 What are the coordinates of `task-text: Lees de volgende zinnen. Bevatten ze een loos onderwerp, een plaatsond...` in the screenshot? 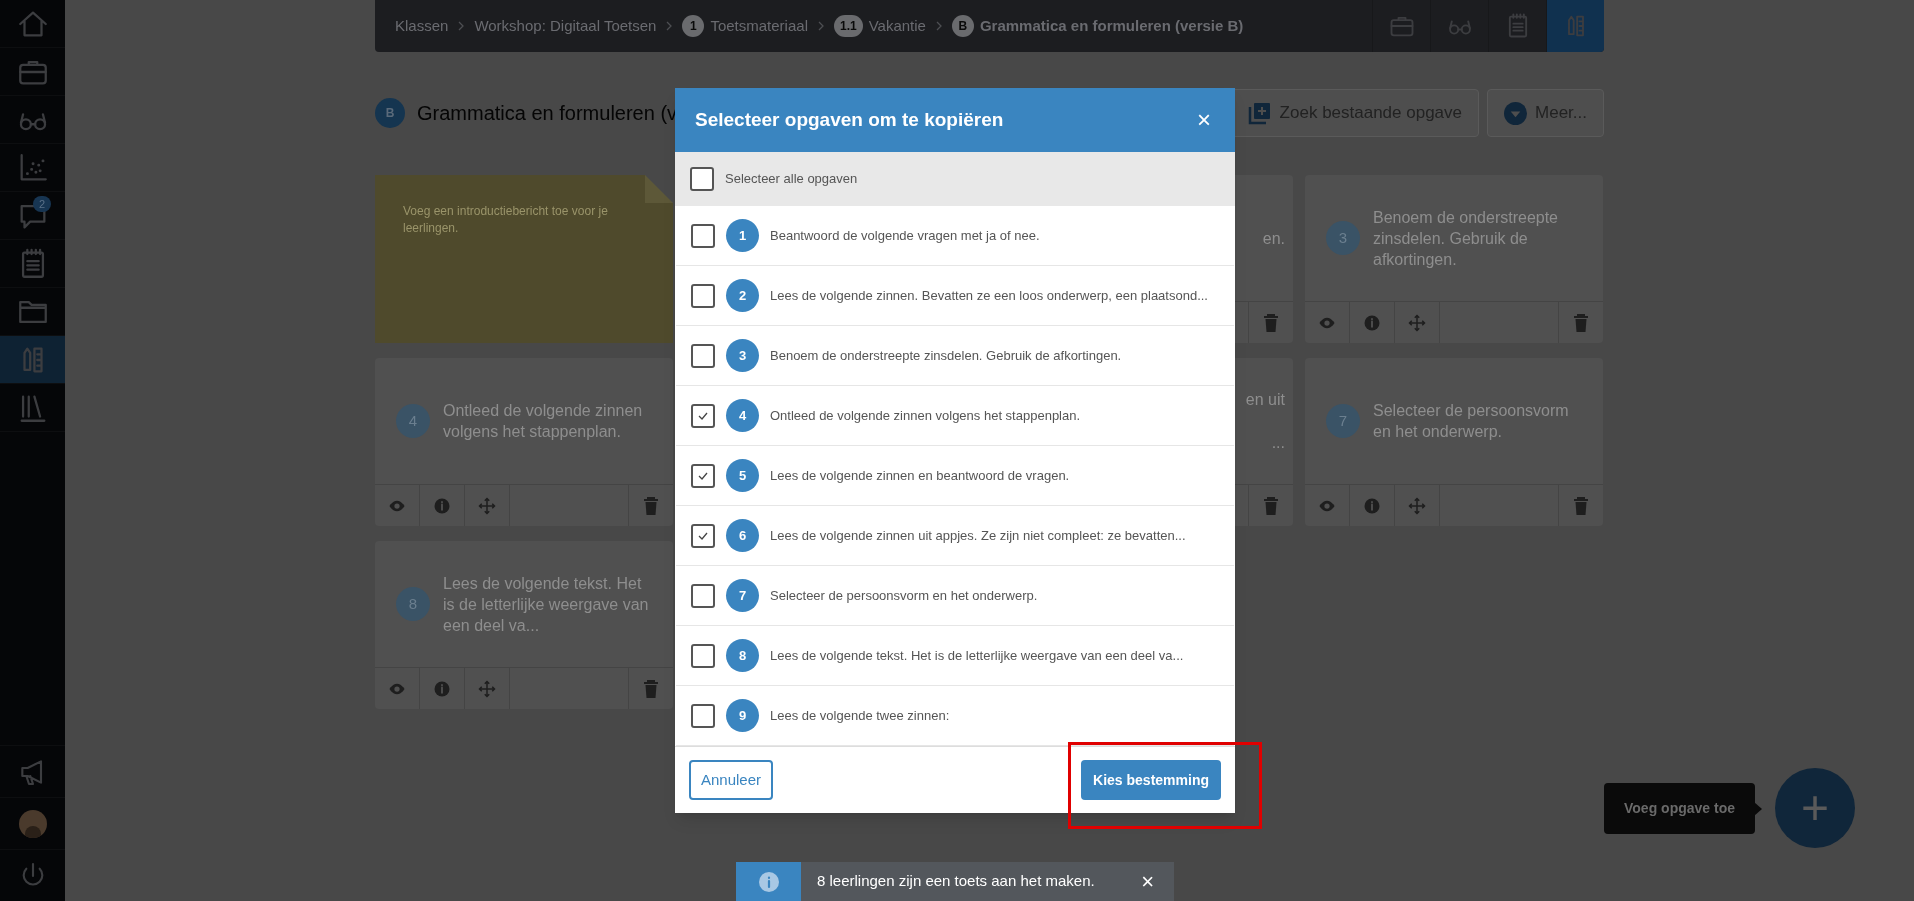 It's located at (989, 295).